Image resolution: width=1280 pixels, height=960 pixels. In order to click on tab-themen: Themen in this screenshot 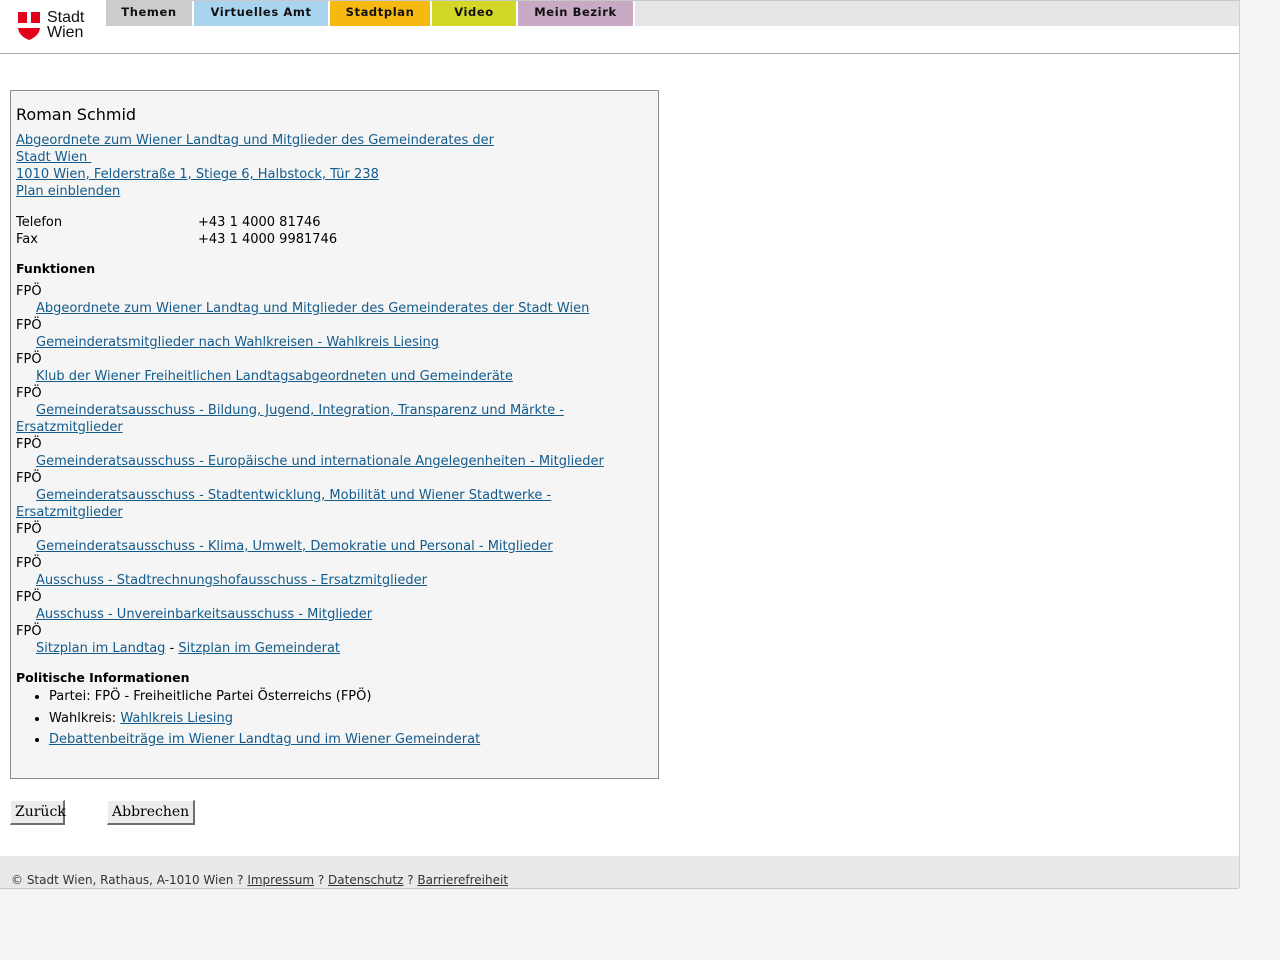, I will do `click(150, 13)`.